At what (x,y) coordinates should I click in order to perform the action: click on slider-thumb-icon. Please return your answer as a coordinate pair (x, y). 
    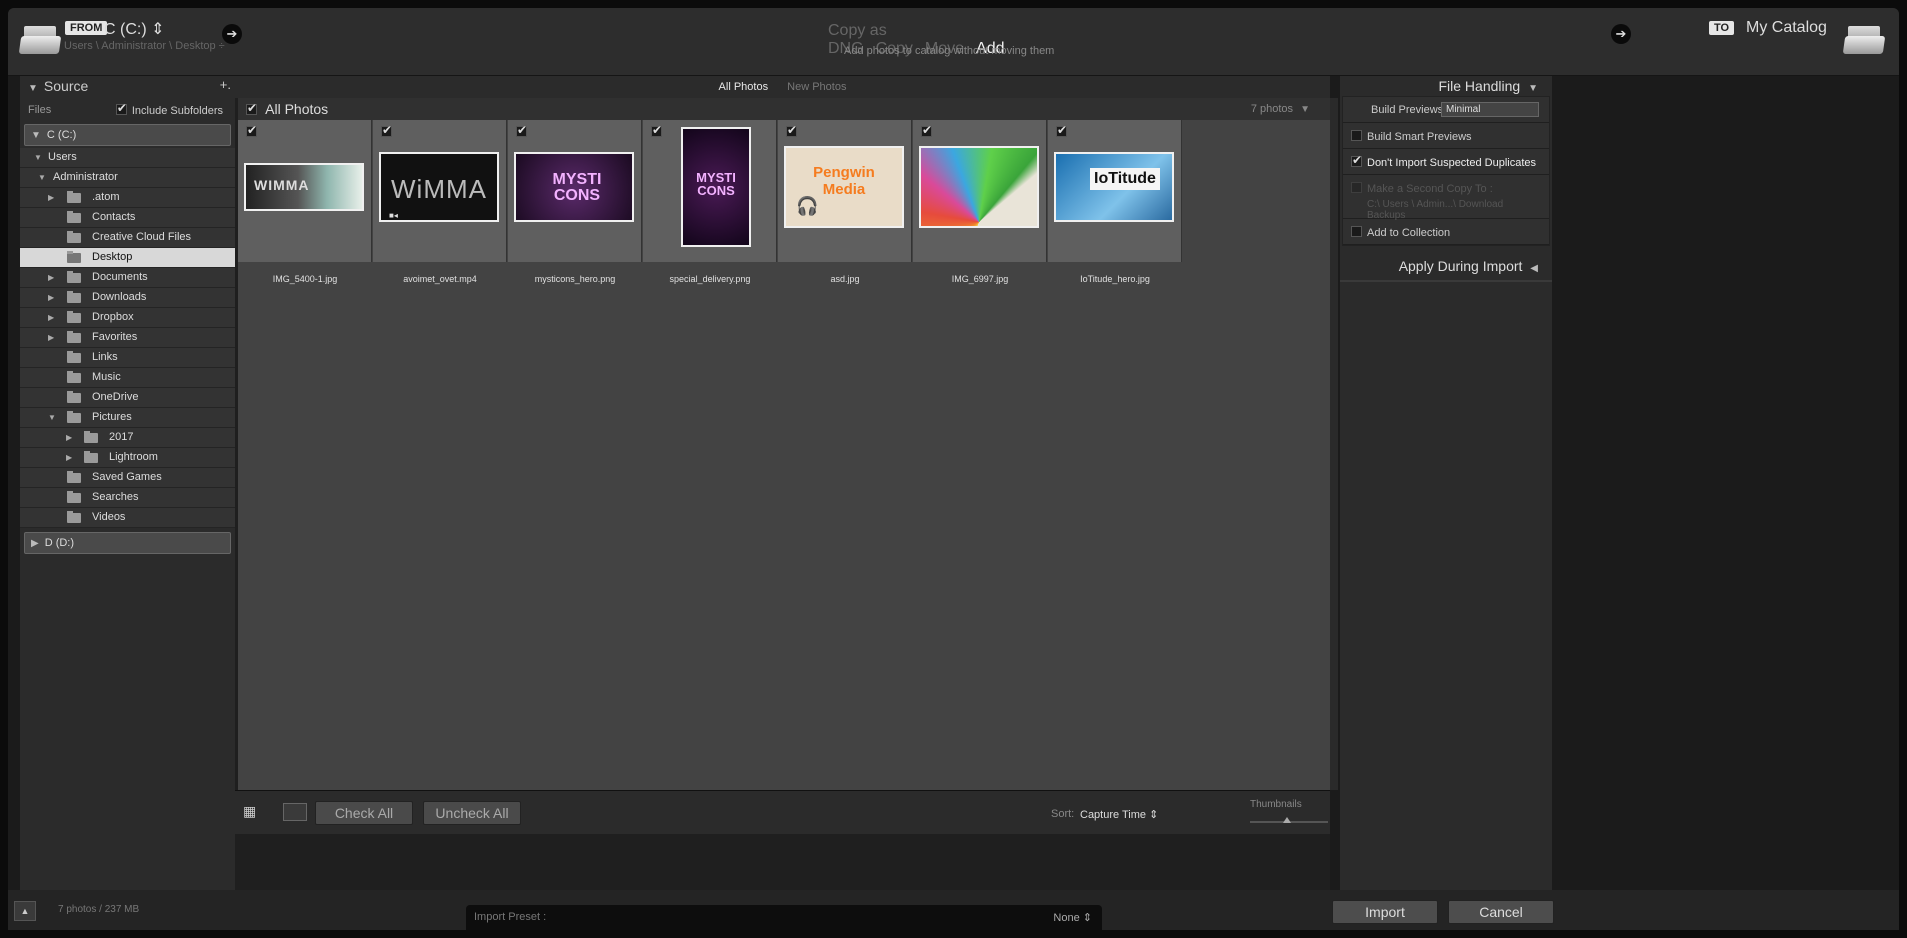
    Looking at the image, I should click on (1287, 820).